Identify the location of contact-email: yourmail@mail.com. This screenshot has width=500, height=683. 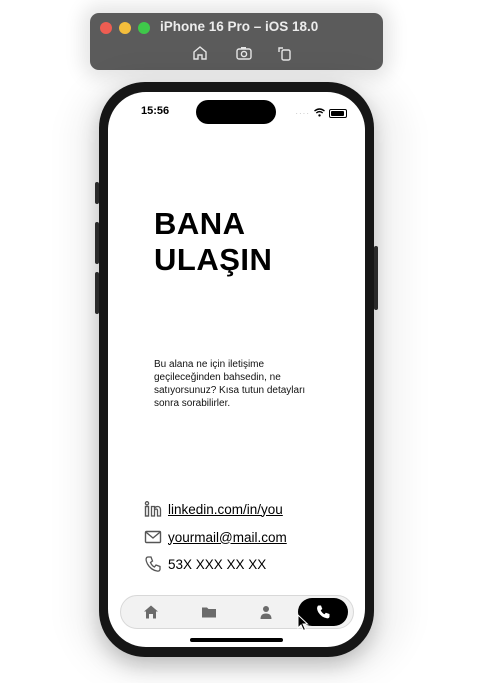
(215, 537).